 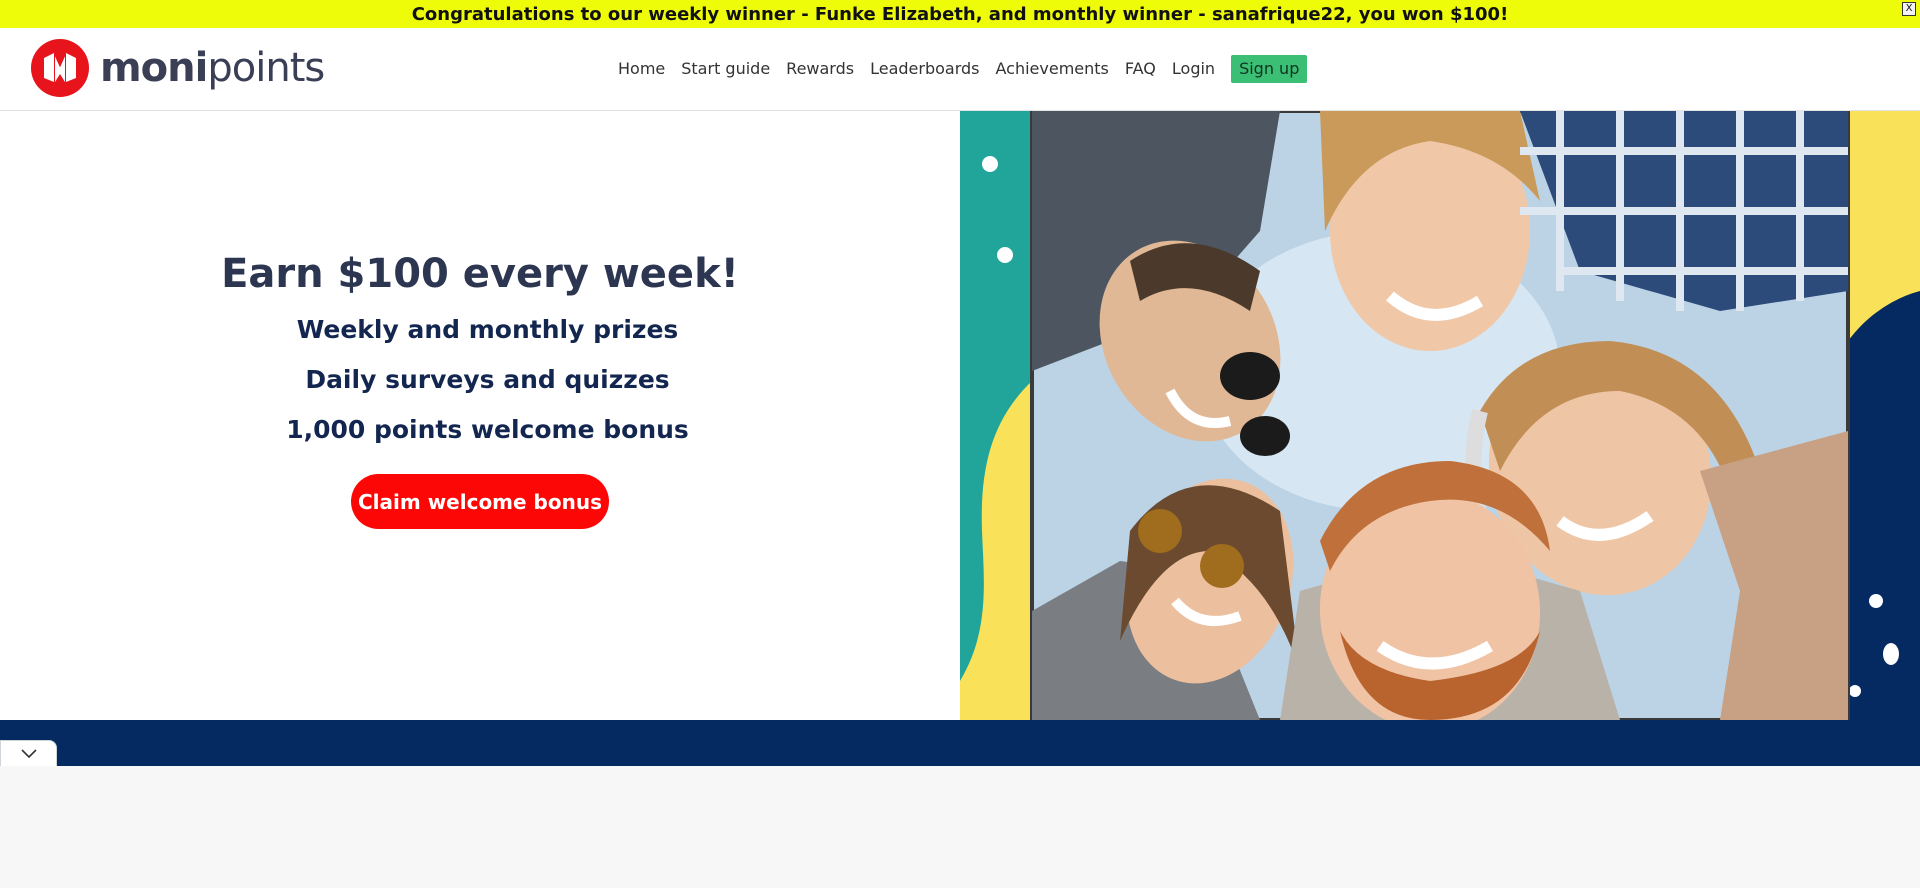 I want to click on chevron-down-icon, so click(x=28, y=753).